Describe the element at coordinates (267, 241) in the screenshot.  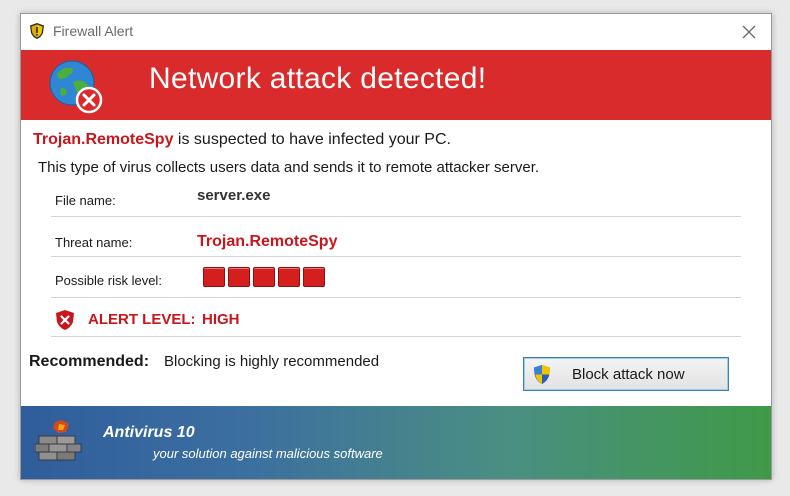
I see `threat-name-value: Trojan.RemoteSpy` at that location.